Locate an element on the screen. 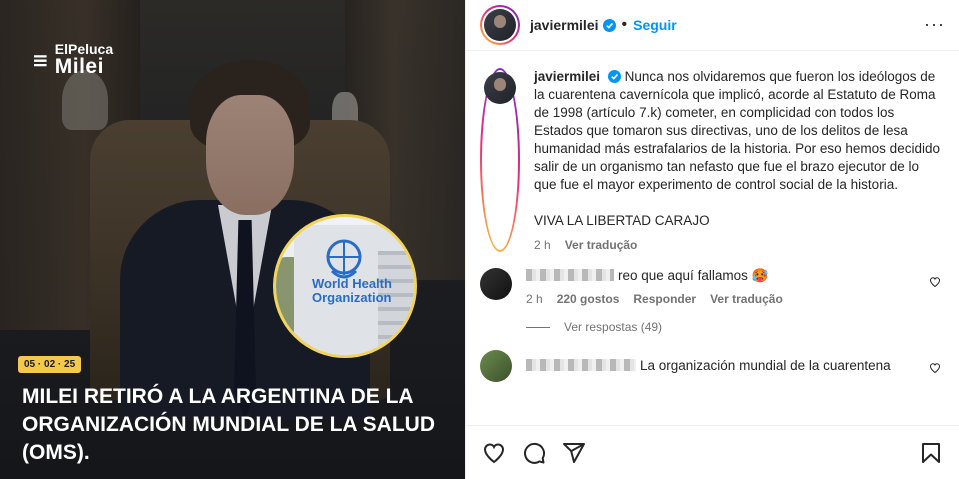 The height and width of the screenshot is (479, 959). caption-translate-link: Ver tradução is located at coordinates (601, 245).